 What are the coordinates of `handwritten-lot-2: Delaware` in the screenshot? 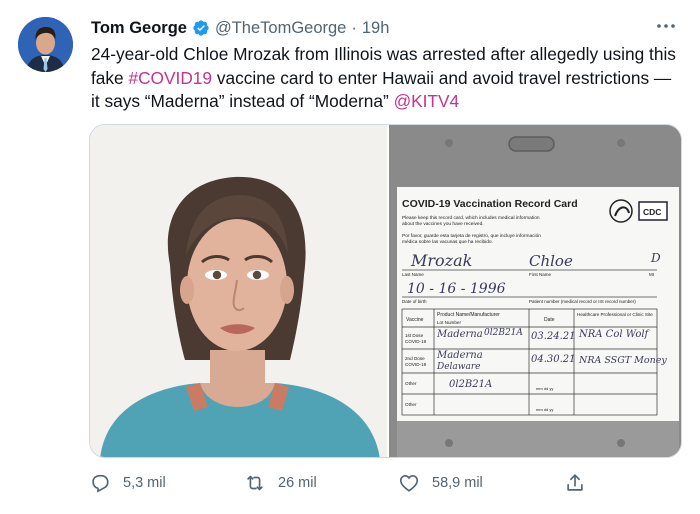 It's located at (458, 367).